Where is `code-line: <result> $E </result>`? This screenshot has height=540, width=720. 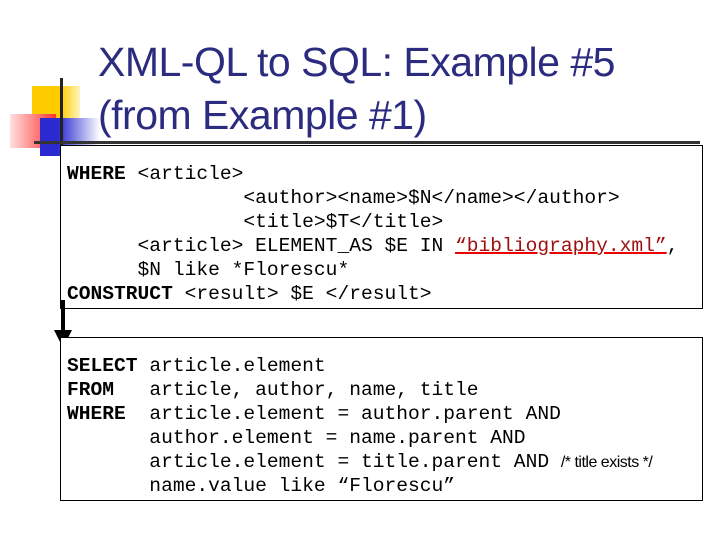 code-line: <result> $E </result> is located at coordinates (302, 294).